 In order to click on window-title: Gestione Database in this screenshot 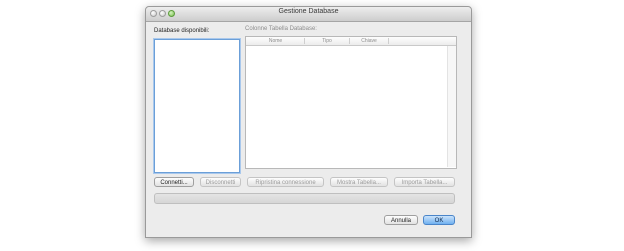, I will do `click(308, 11)`.